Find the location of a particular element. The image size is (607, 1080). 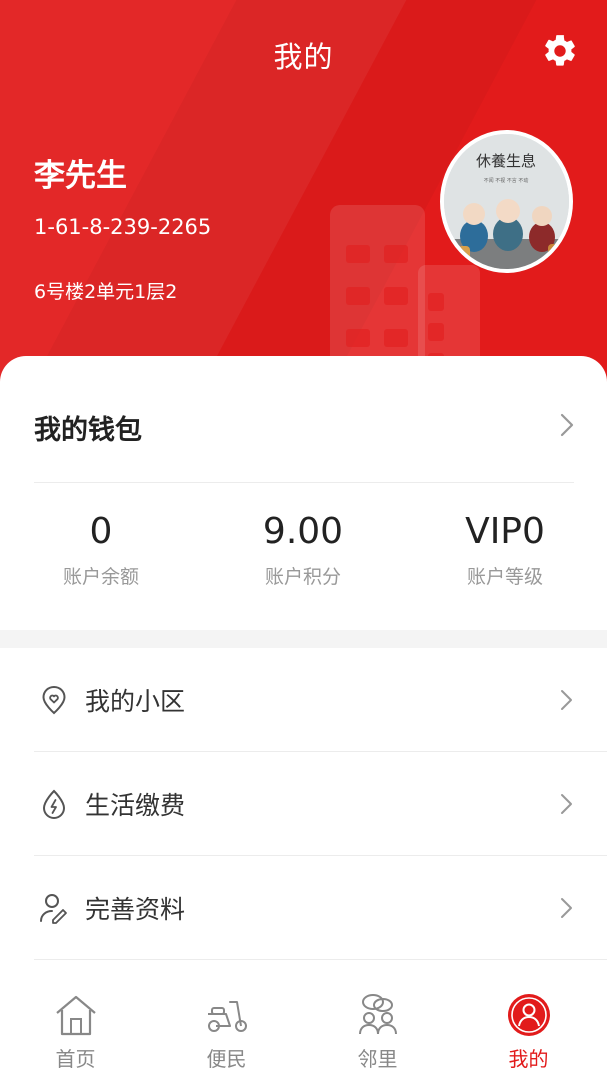

location-pin-heart-icon is located at coordinates (54, 700).